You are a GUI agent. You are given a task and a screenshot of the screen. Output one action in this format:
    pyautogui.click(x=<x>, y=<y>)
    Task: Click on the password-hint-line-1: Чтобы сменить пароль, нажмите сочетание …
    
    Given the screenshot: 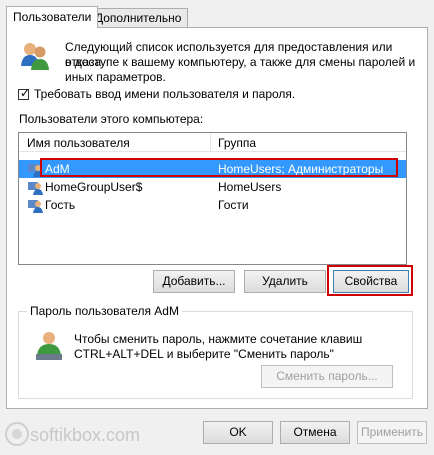 What is the action you would take?
    pyautogui.click(x=218, y=339)
    